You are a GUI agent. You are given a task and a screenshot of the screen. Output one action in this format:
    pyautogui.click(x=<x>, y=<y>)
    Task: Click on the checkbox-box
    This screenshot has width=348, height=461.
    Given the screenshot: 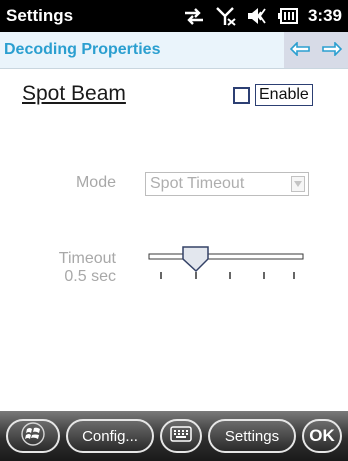 What is the action you would take?
    pyautogui.click(x=241, y=95)
    